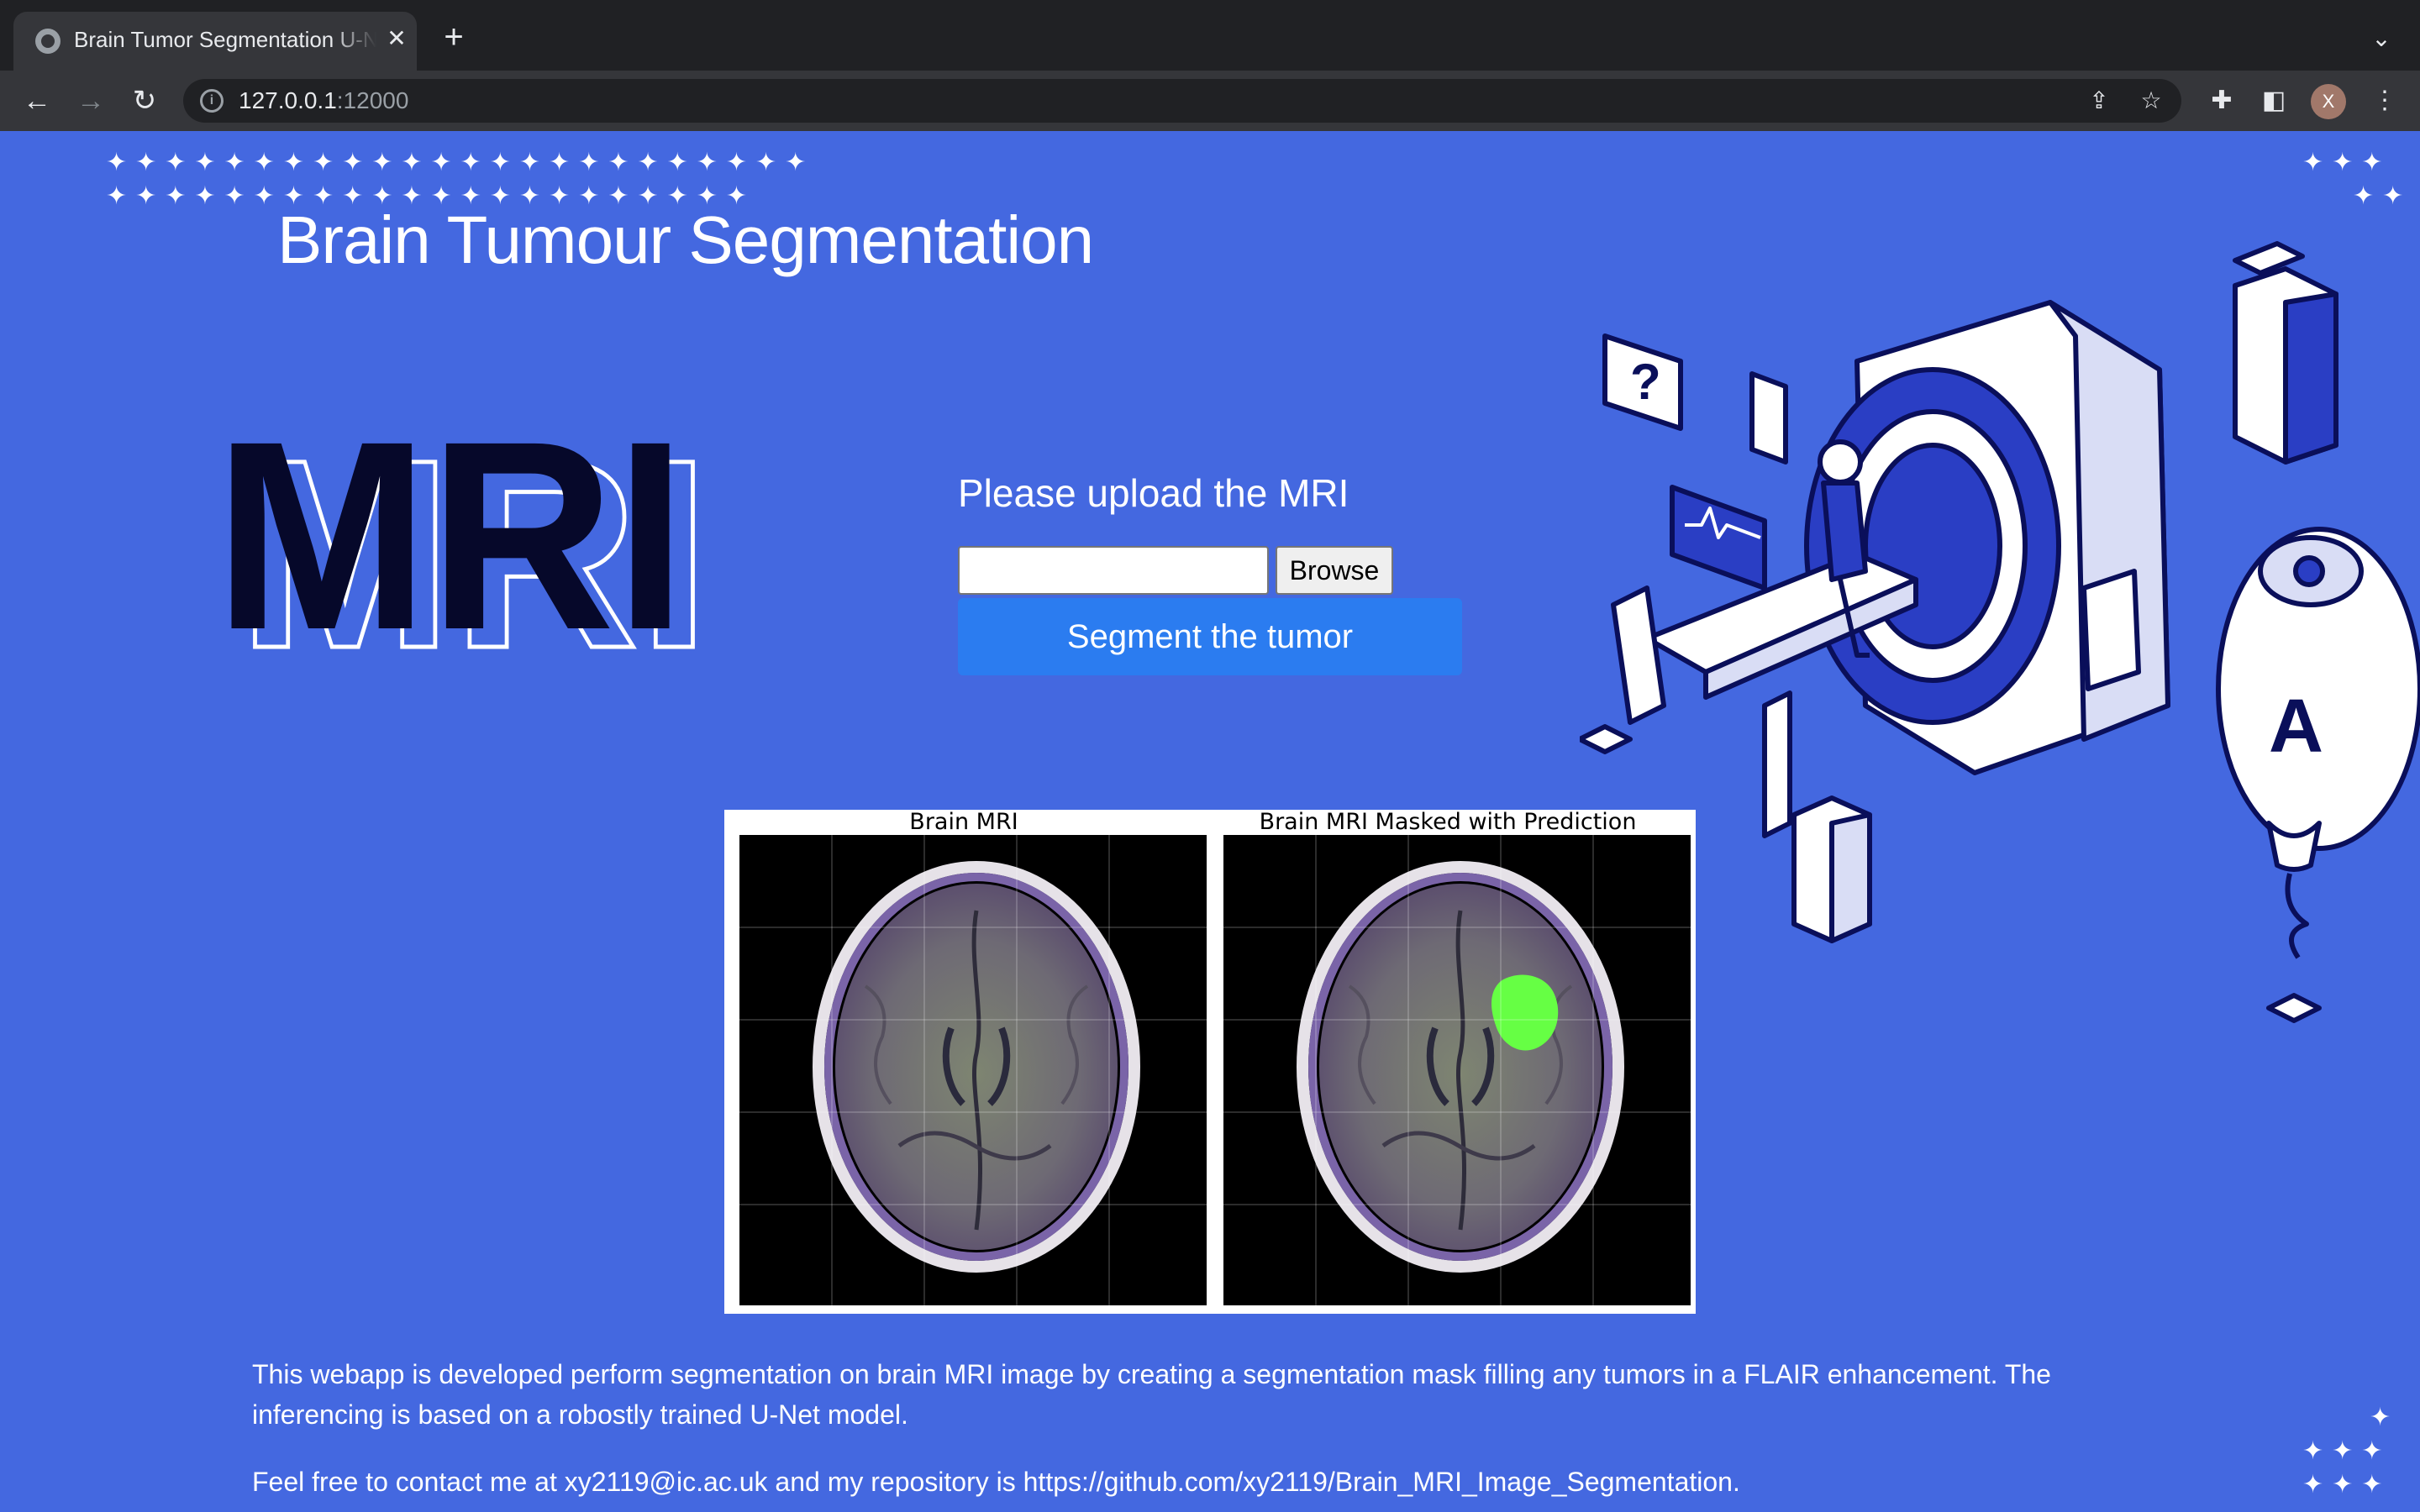 The image size is (2420, 1512). What do you see at coordinates (1334, 570) in the screenshot?
I see `browse-button: Browse` at bounding box center [1334, 570].